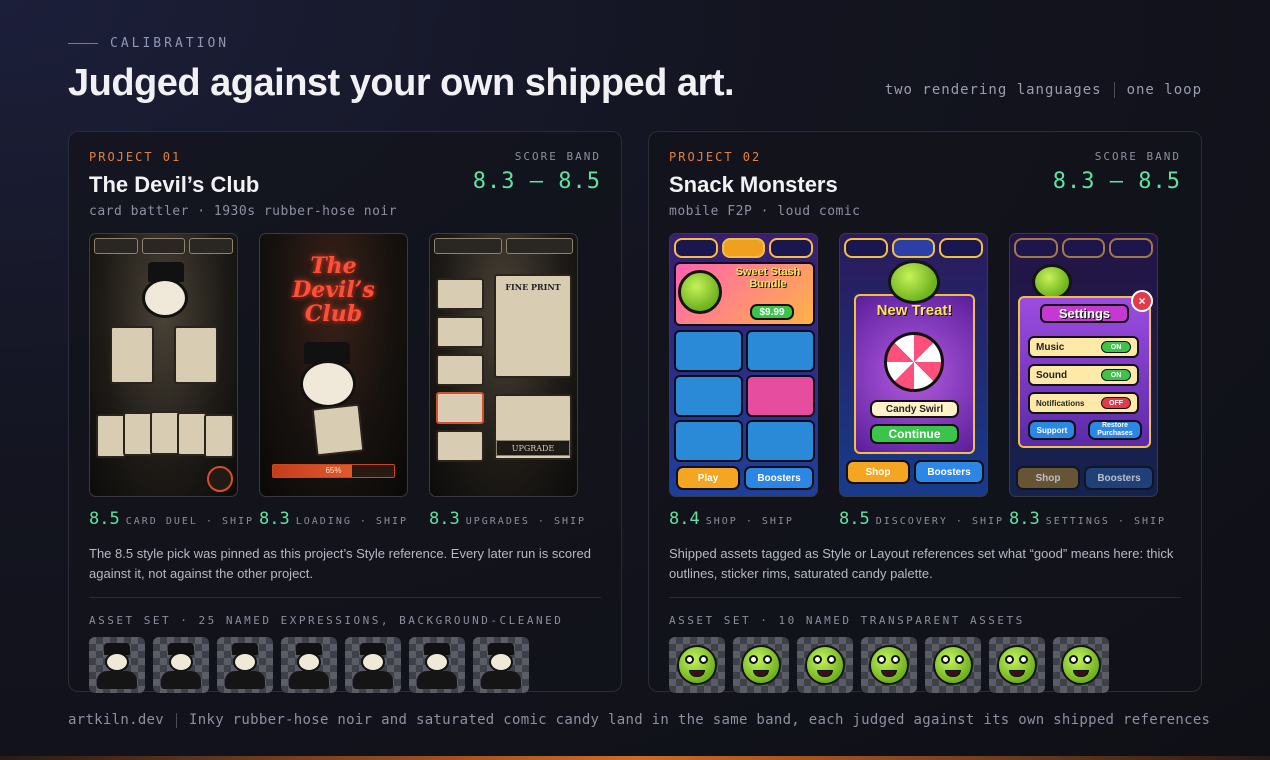  What do you see at coordinates (1083, 375) in the screenshot?
I see `sound-row: Sound ON` at bounding box center [1083, 375].